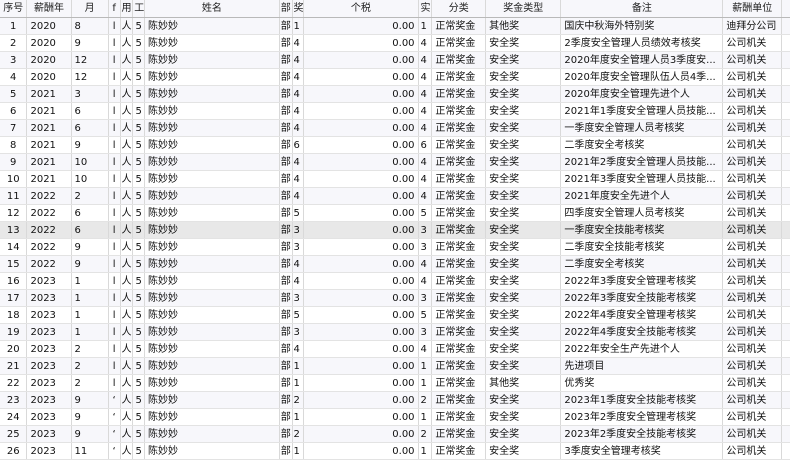 The image size is (790, 461). What do you see at coordinates (459, 8) in the screenshot?
I see `col-header-category: 分类` at bounding box center [459, 8].